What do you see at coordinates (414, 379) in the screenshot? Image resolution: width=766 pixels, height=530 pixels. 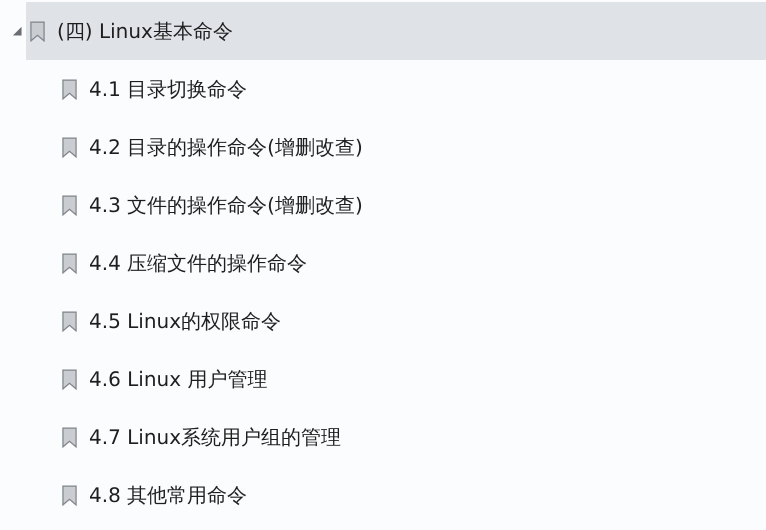 I see `outline-item: 4.6 Linux 用户管理` at bounding box center [414, 379].